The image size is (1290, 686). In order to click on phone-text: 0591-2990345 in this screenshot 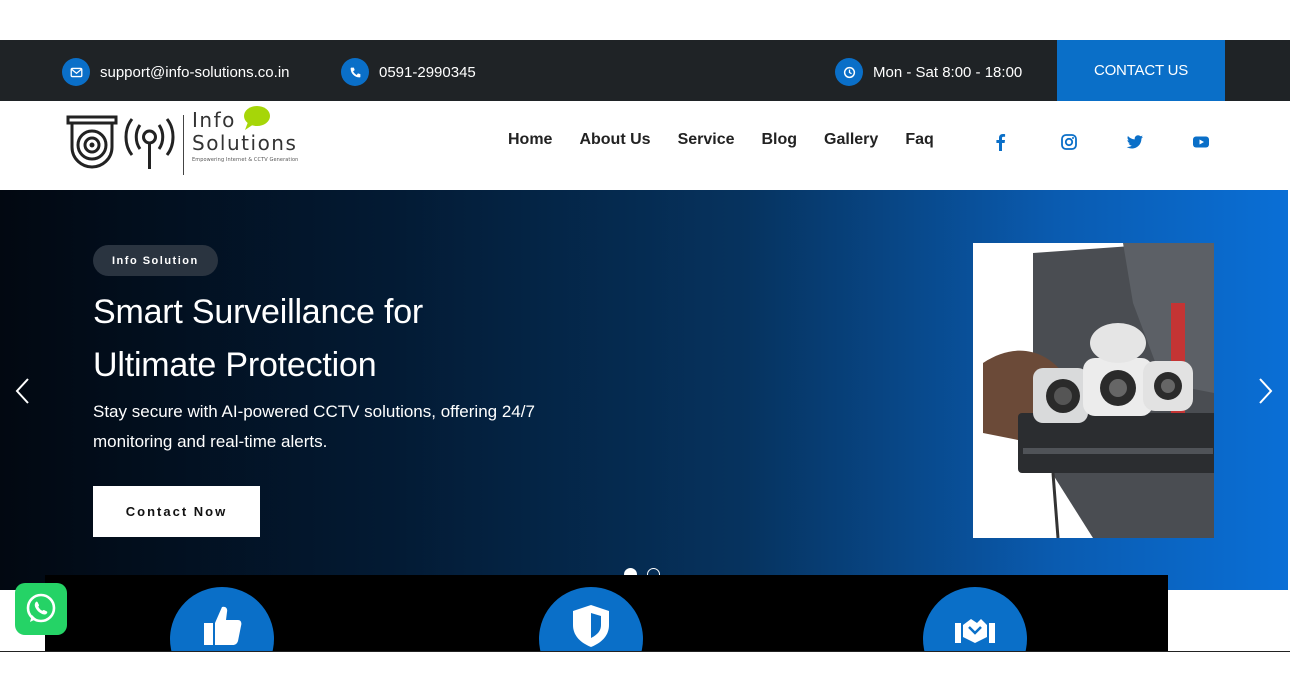, I will do `click(427, 72)`.